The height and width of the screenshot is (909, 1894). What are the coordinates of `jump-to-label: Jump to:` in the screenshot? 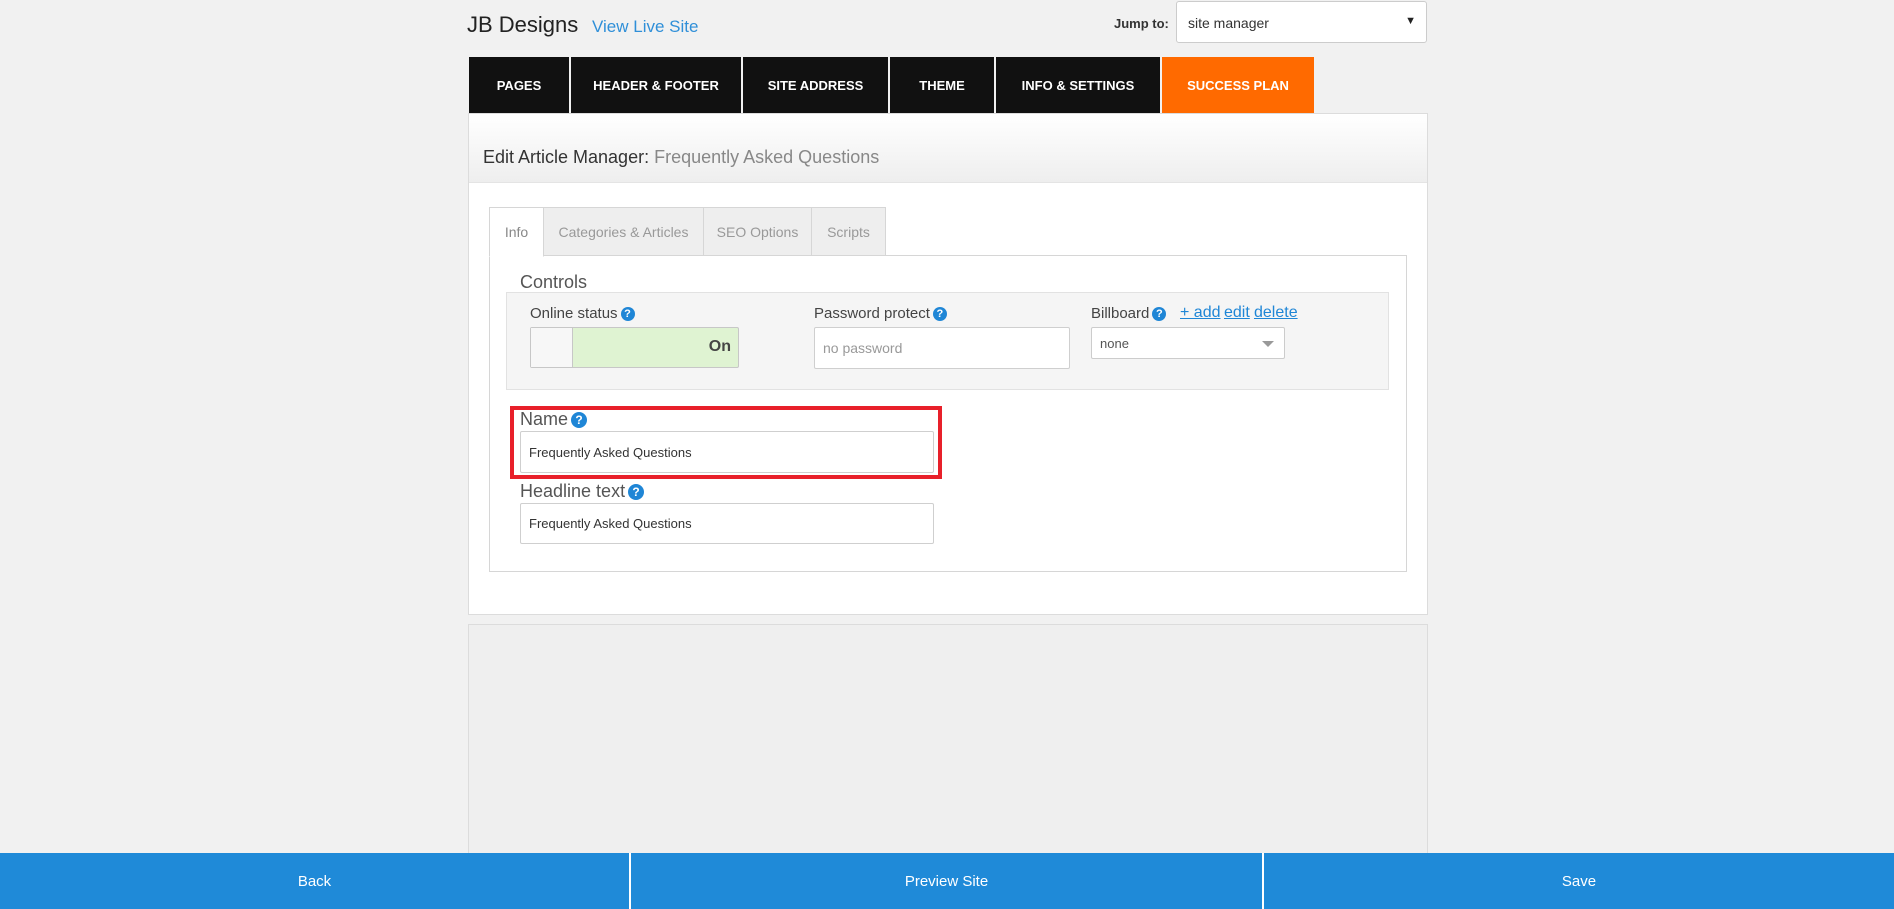 It's located at (1141, 23).